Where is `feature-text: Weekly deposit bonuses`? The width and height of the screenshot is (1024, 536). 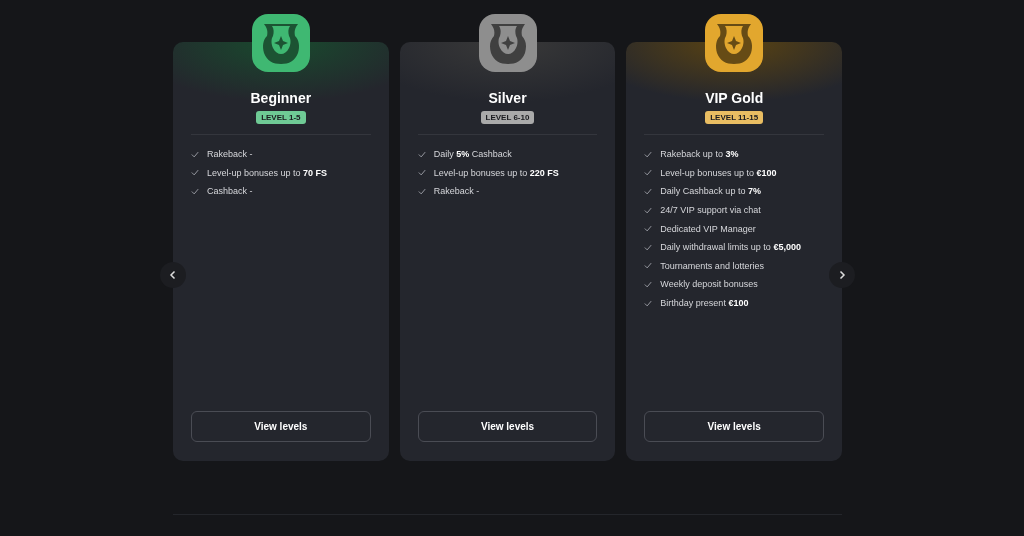
feature-text: Weekly deposit bonuses is located at coordinates (709, 284).